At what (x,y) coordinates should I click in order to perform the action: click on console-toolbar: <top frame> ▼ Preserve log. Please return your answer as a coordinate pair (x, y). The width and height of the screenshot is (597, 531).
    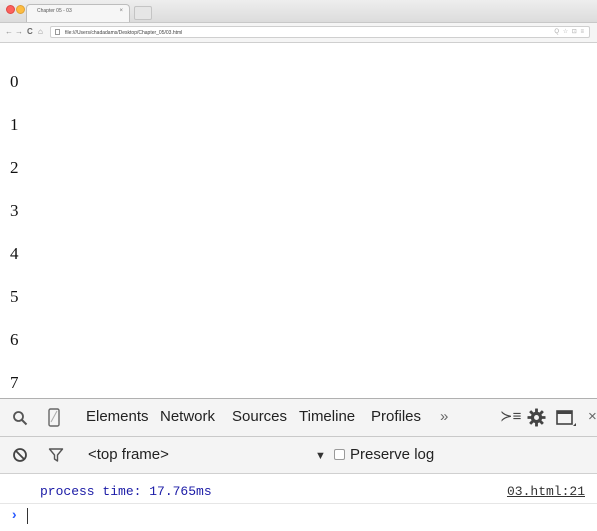
    Looking at the image, I should click on (298, 455).